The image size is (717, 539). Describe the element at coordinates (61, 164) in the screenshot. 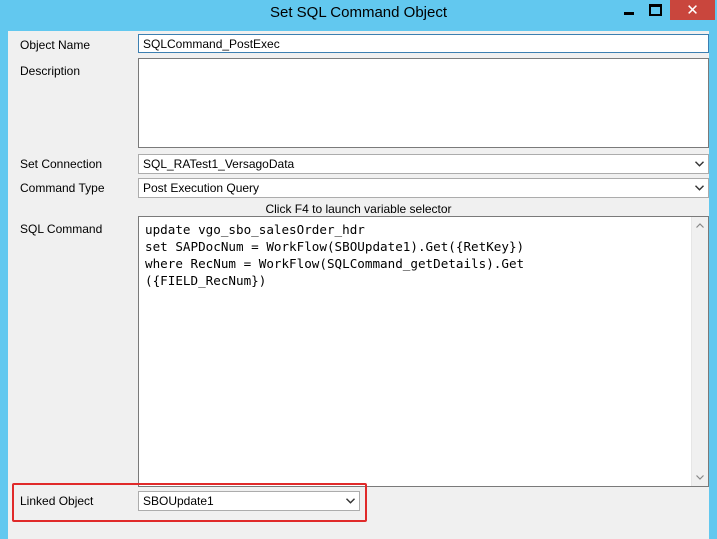

I see `set-connection-label: Set Connection` at that location.